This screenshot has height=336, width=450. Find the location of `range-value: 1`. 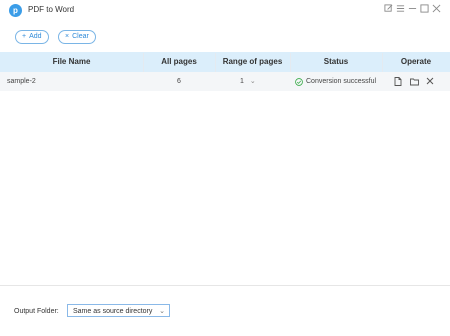

range-value: 1 is located at coordinates (242, 81).